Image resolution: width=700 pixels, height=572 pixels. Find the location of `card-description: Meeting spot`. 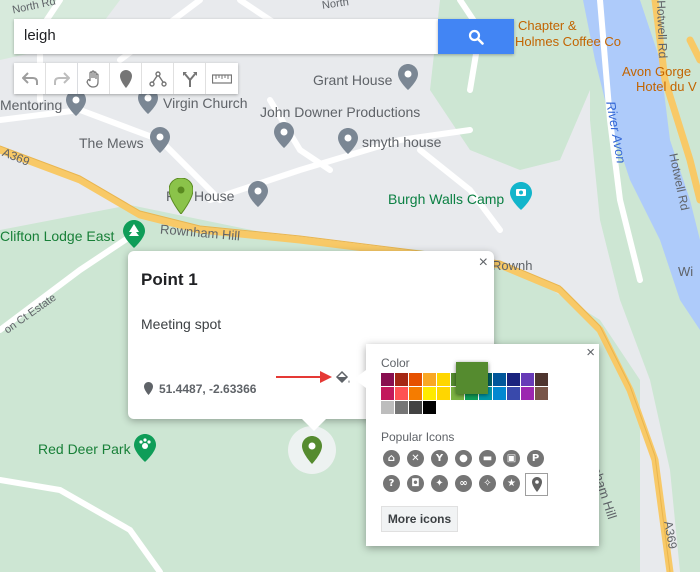

card-description: Meeting spot is located at coordinates (181, 324).